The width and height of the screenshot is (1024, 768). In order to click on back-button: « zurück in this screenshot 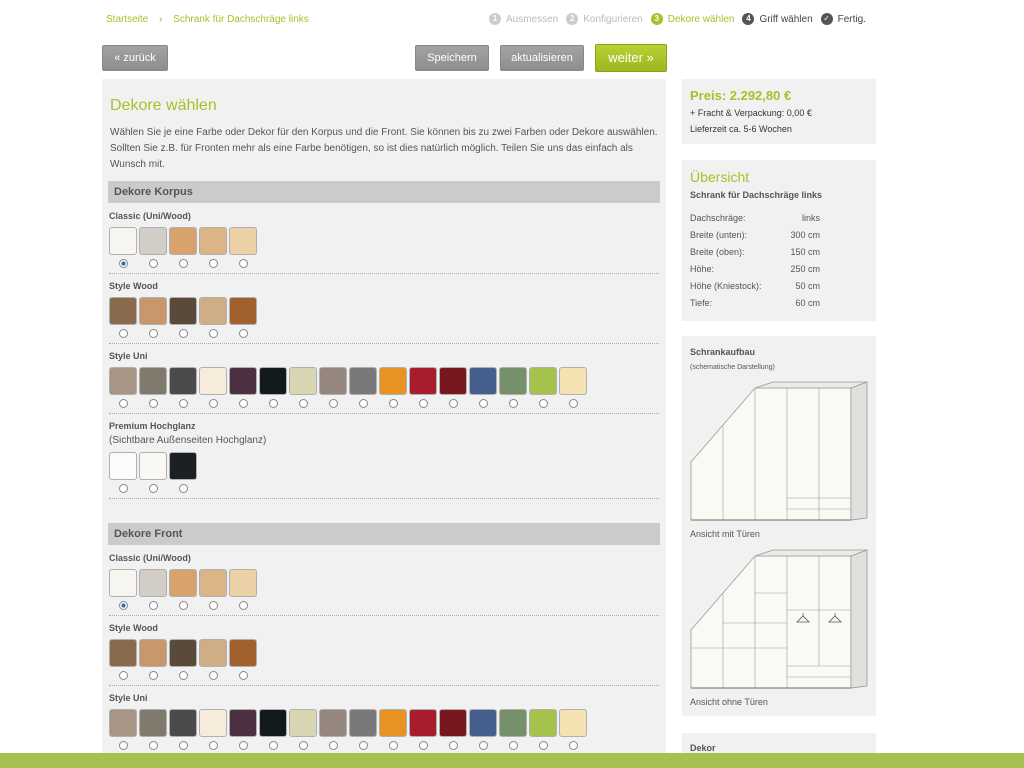, I will do `click(135, 58)`.